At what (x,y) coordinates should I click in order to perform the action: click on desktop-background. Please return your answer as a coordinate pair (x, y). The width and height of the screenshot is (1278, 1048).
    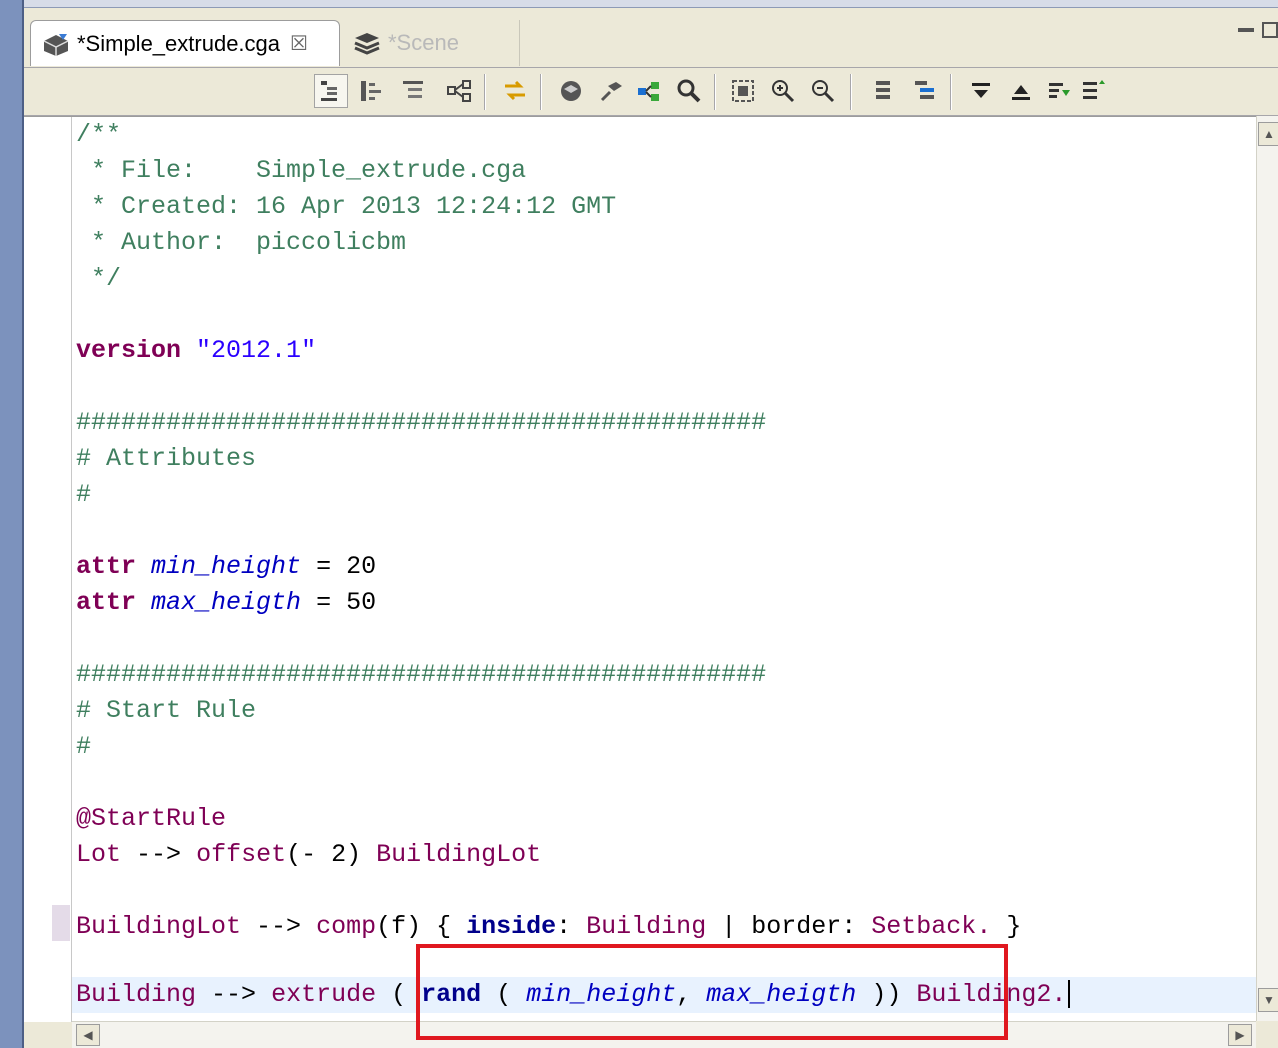
    Looking at the image, I should click on (11, 524).